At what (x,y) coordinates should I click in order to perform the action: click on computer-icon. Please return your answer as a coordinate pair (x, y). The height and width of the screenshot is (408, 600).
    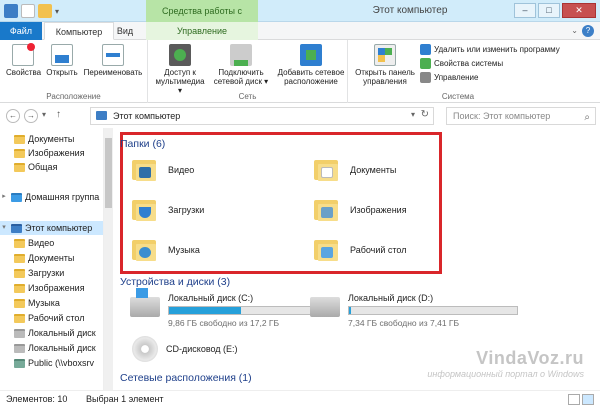
    Looking at the image, I should click on (16, 228).